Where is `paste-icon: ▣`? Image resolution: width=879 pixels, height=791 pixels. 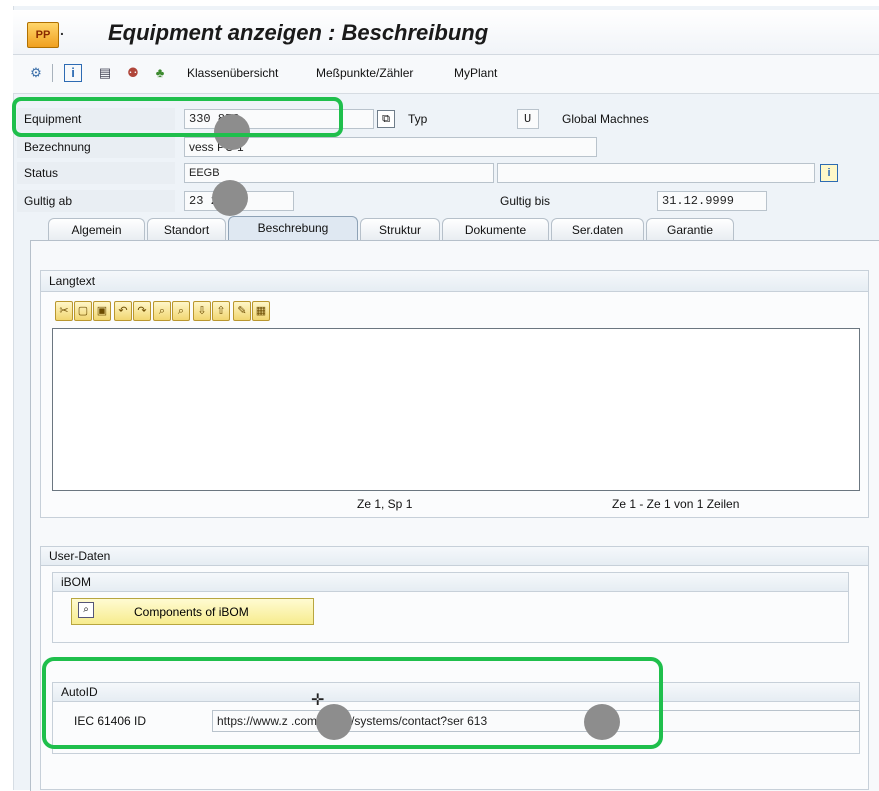
paste-icon: ▣ is located at coordinates (102, 311).